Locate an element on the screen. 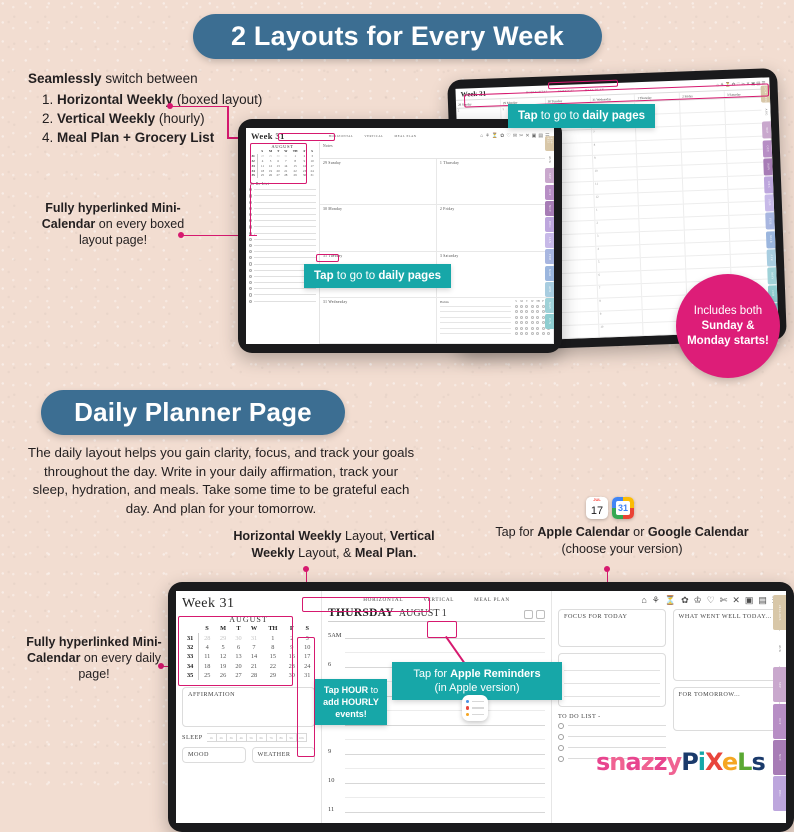  mini-calendar-day: 6 is located at coordinates (238, 647).